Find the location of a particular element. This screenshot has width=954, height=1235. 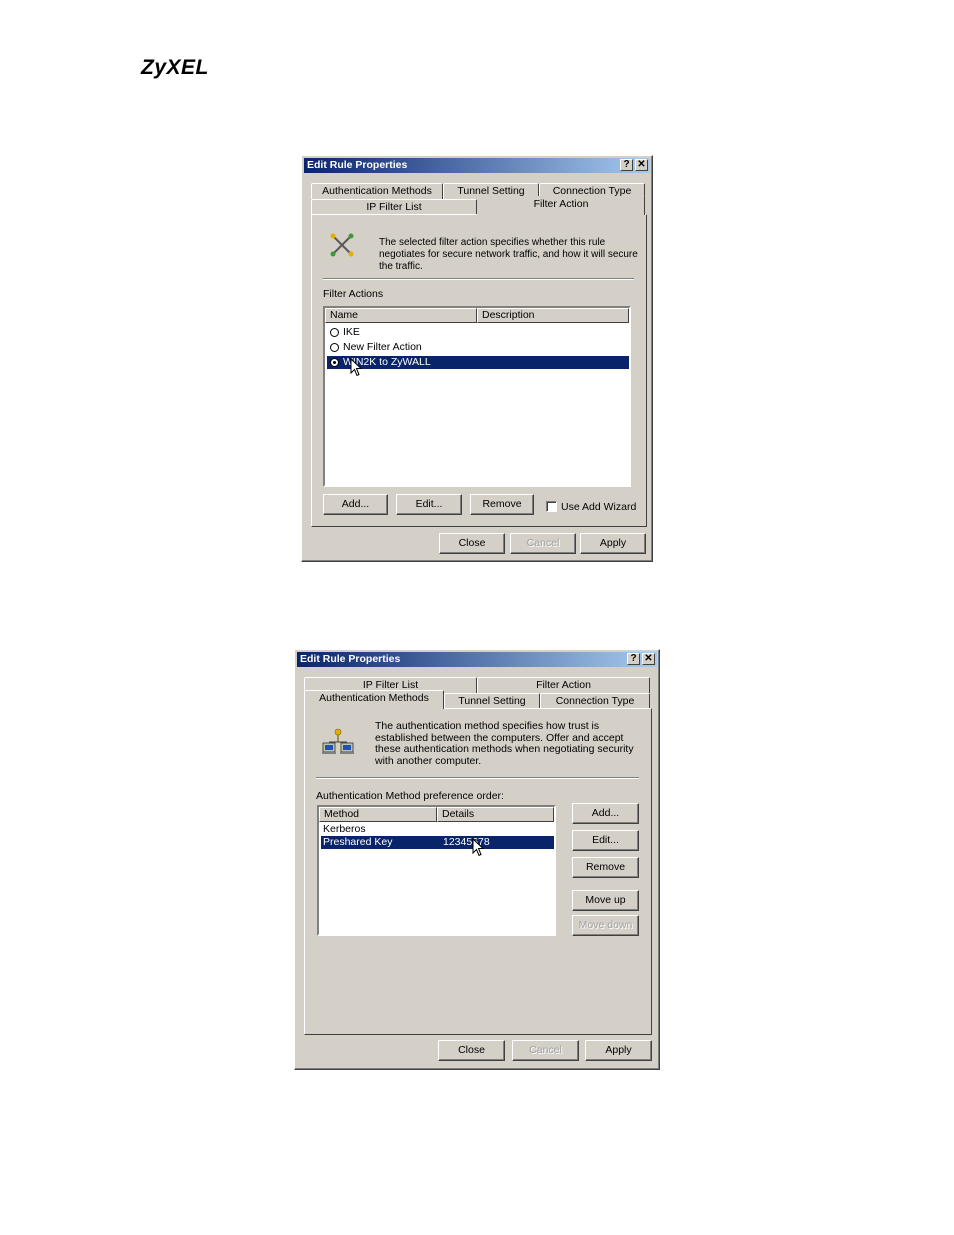

method-cell: Kerberos is located at coordinates (344, 829).